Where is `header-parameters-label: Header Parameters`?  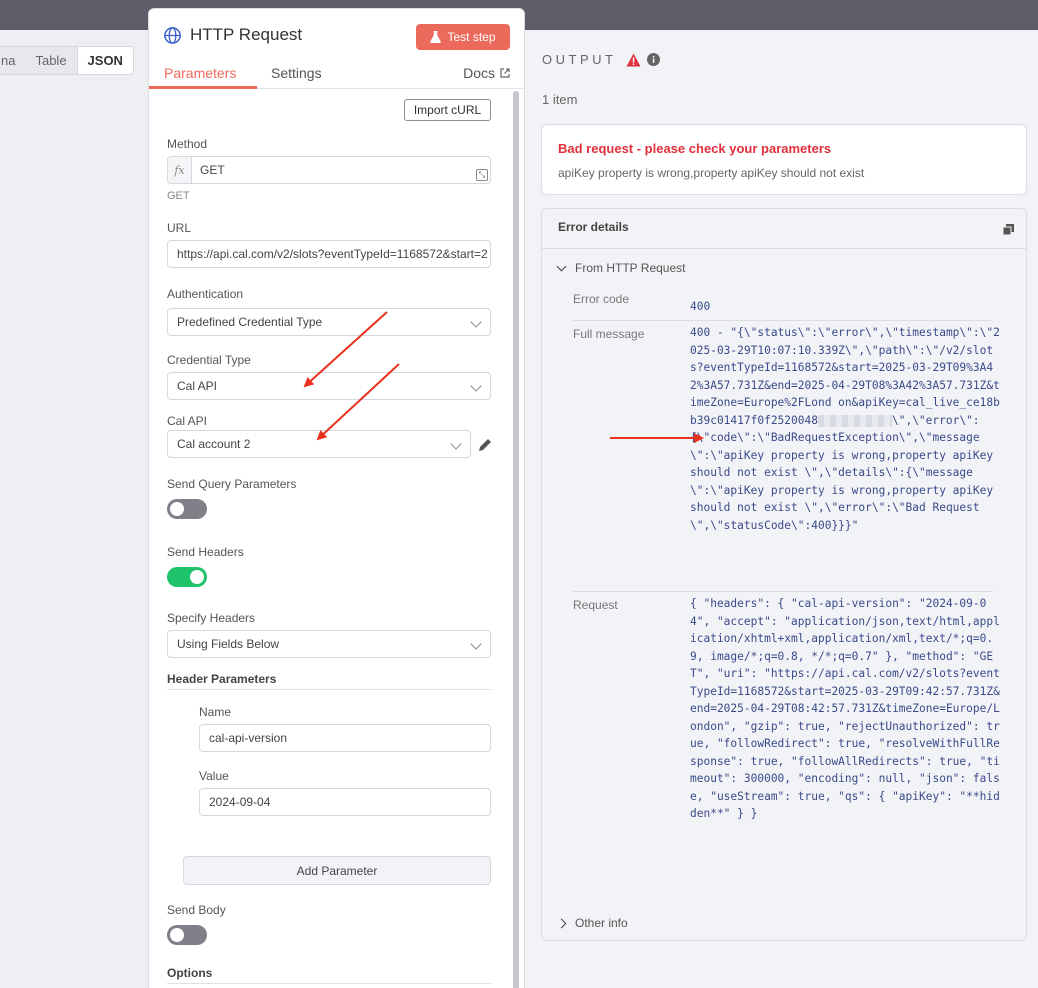
header-parameters-label: Header Parameters is located at coordinates (222, 679).